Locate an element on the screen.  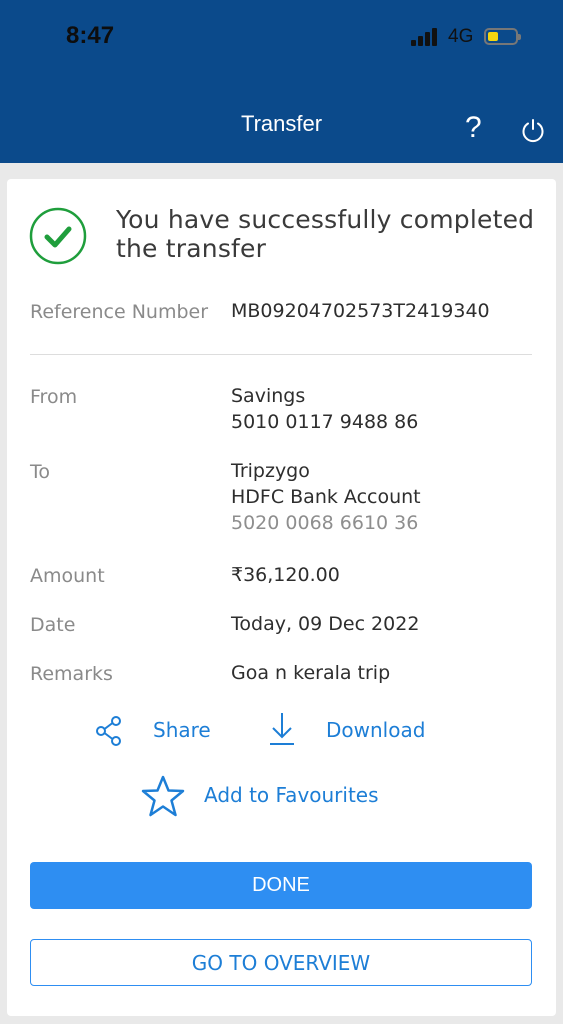
from-account-name: Savings is located at coordinates (268, 396).